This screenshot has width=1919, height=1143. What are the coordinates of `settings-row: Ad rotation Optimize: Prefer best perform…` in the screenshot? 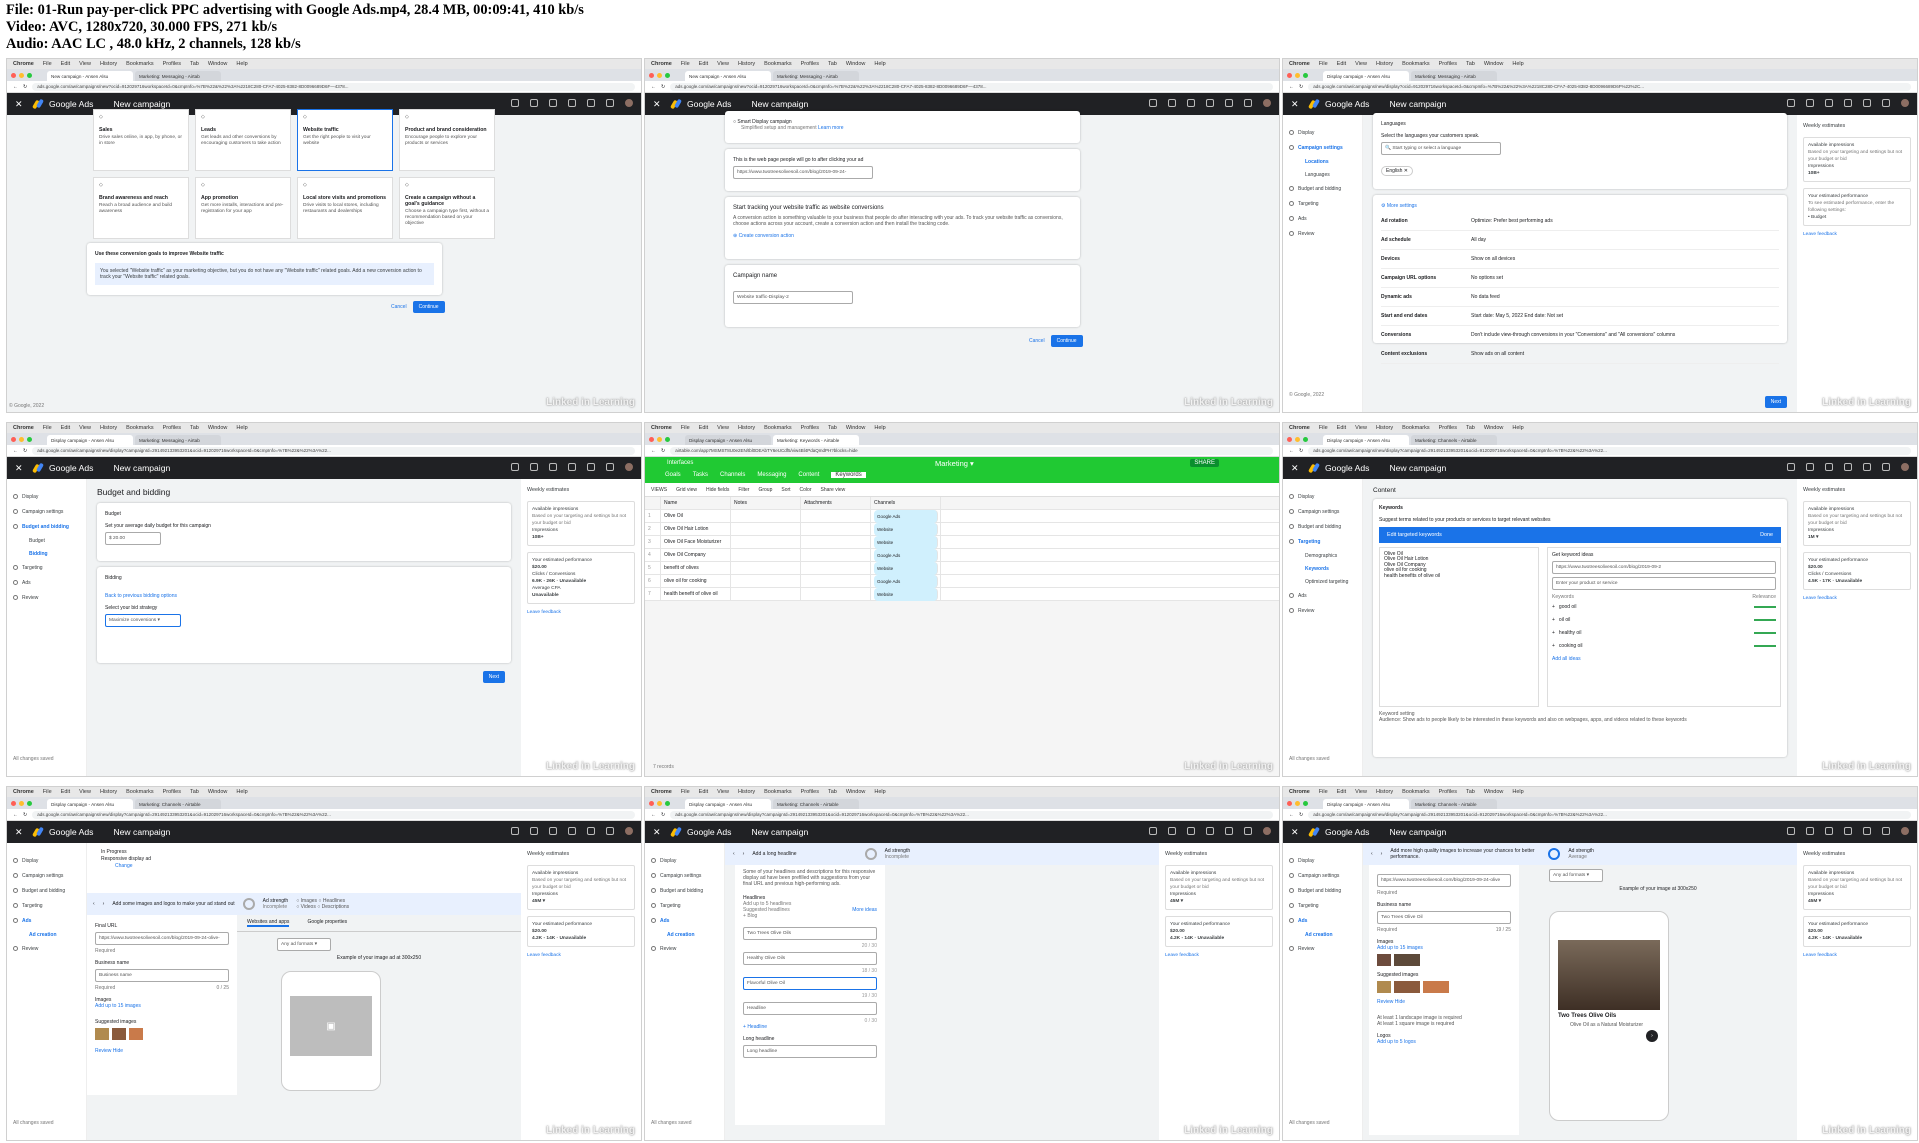 It's located at (1580, 221).